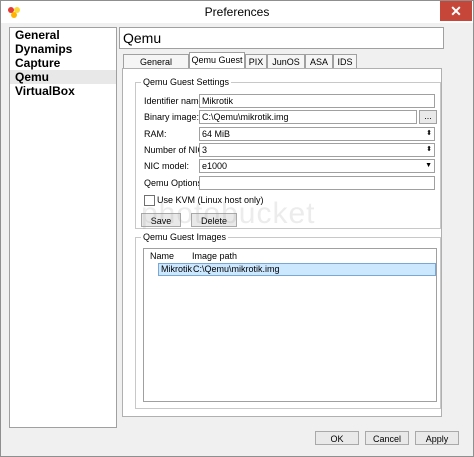 This screenshot has height=457, width=474. Describe the element at coordinates (317, 166) in the screenshot. I see `nic-model-select: e1000 ▼` at that location.